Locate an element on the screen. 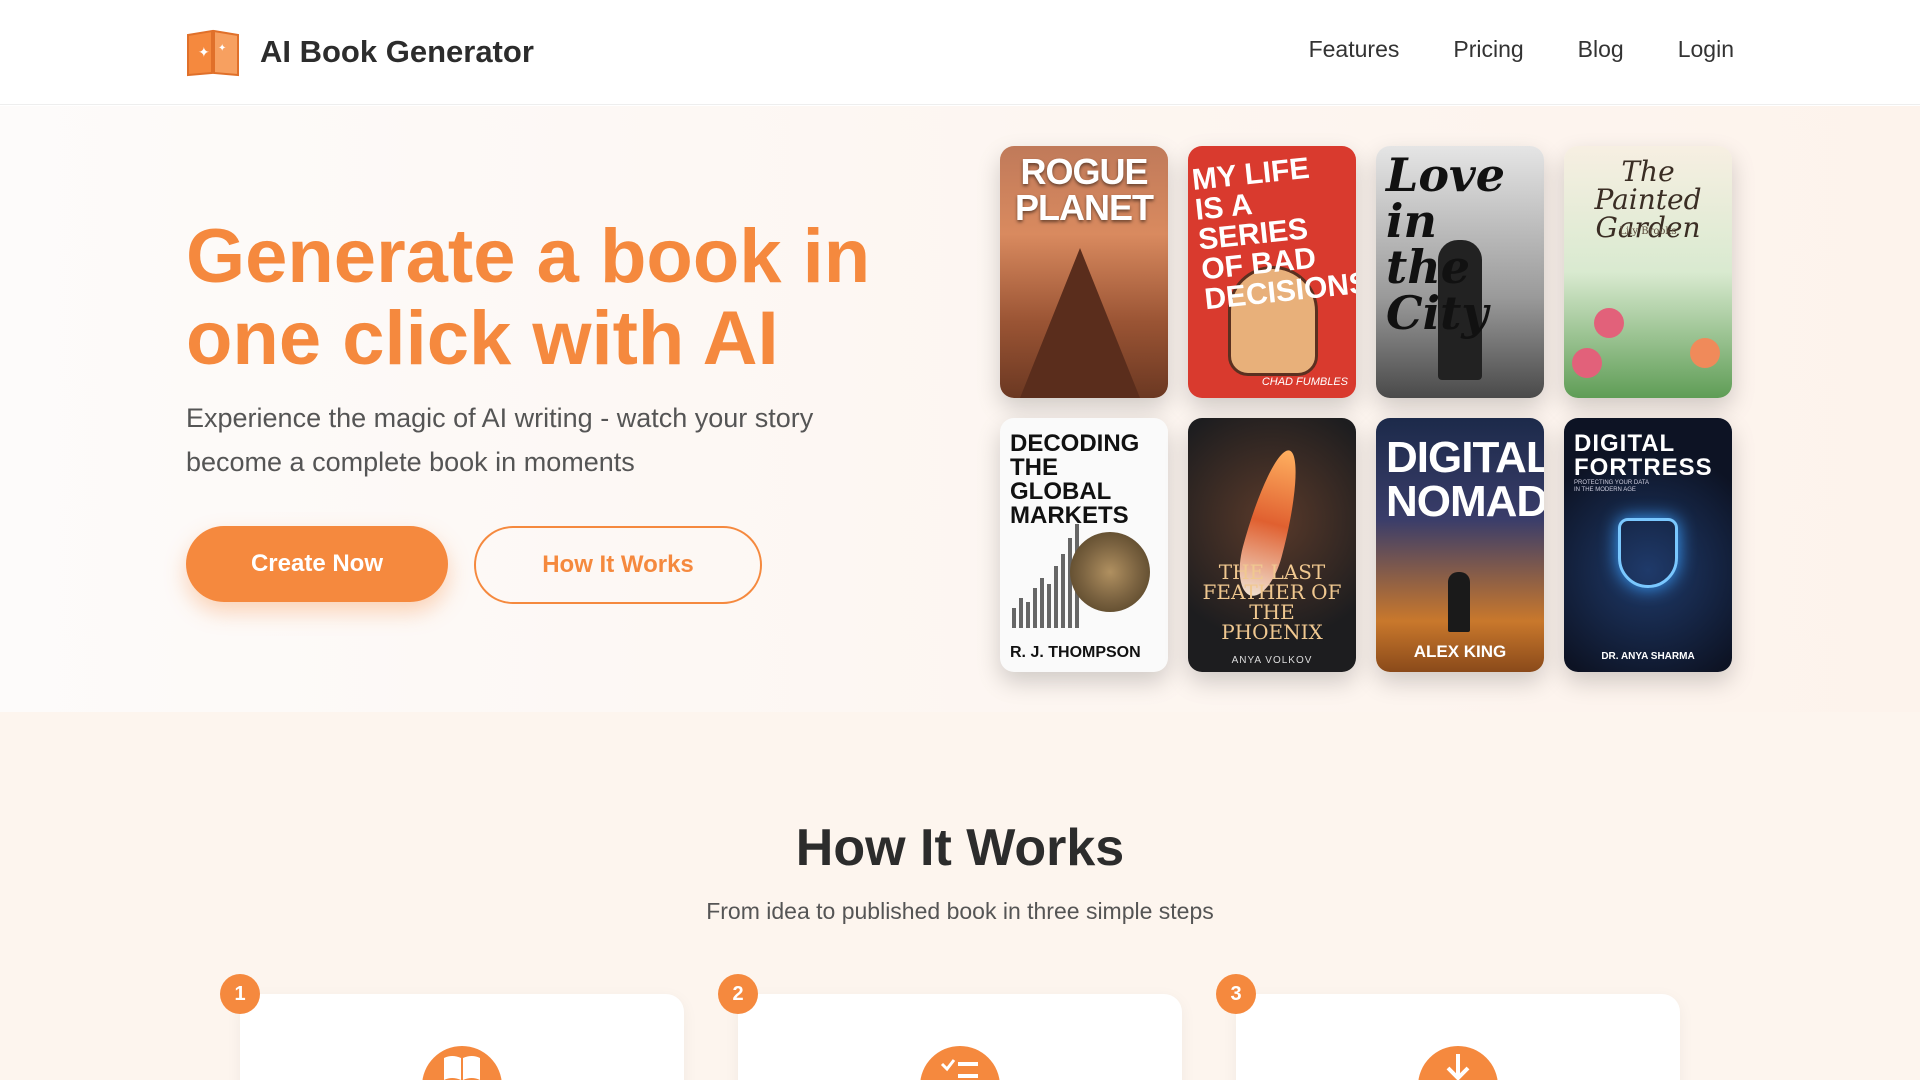  shield-illustration is located at coordinates (1648, 553).